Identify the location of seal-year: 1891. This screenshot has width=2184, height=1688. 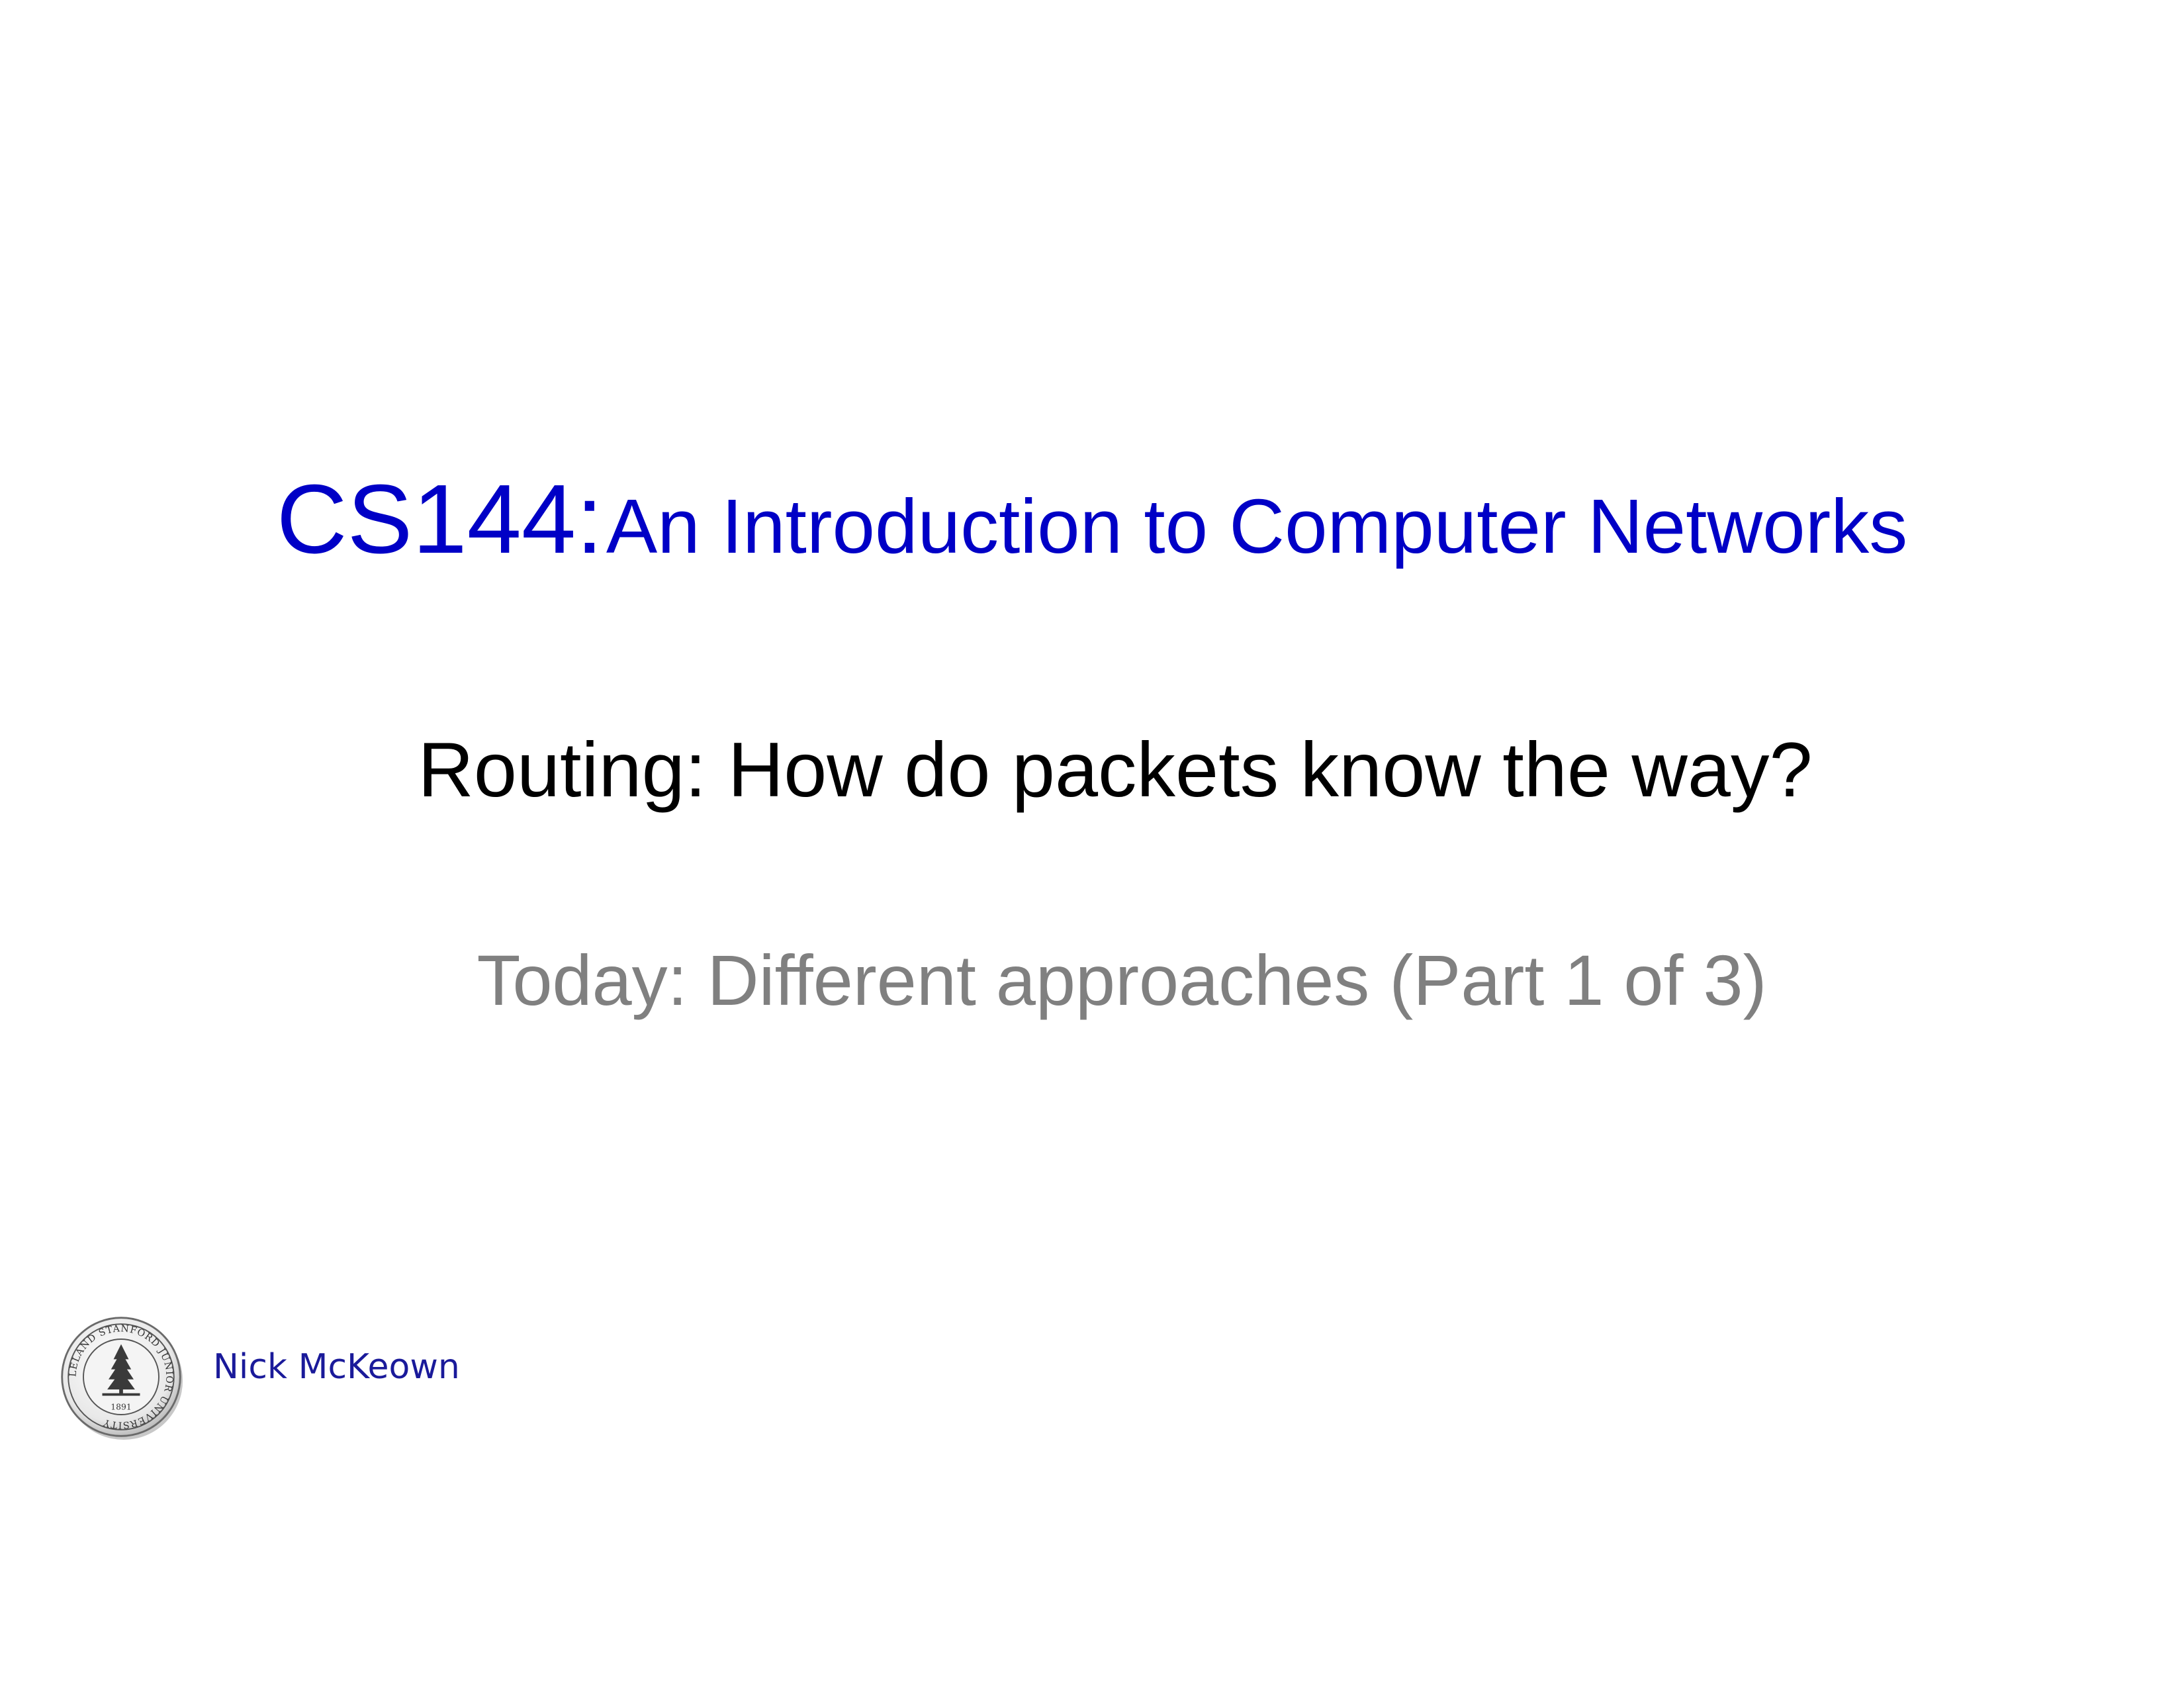
(121, 1406).